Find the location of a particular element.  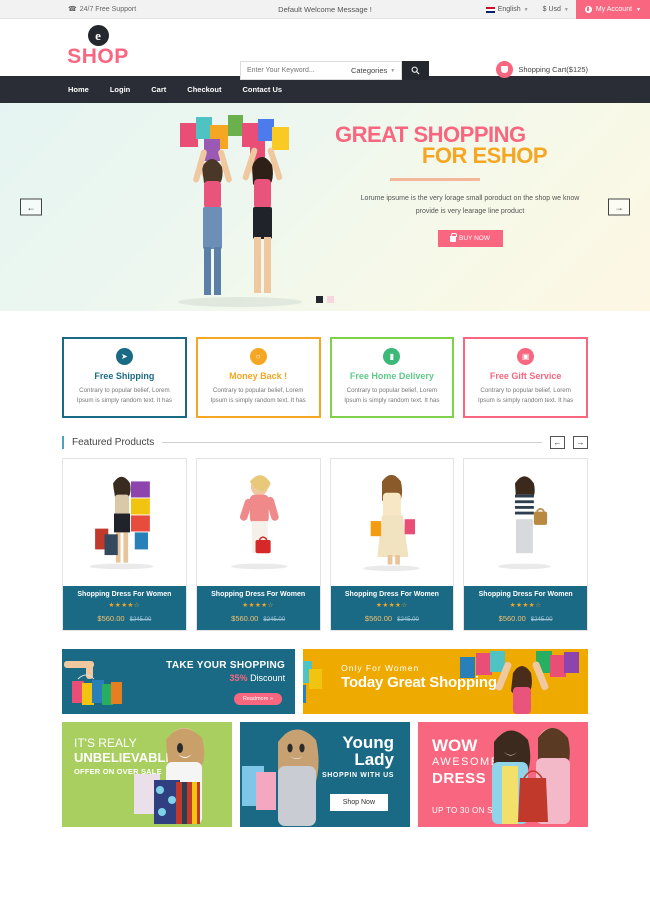

currency-label: $ Usd is located at coordinates (551, 9).